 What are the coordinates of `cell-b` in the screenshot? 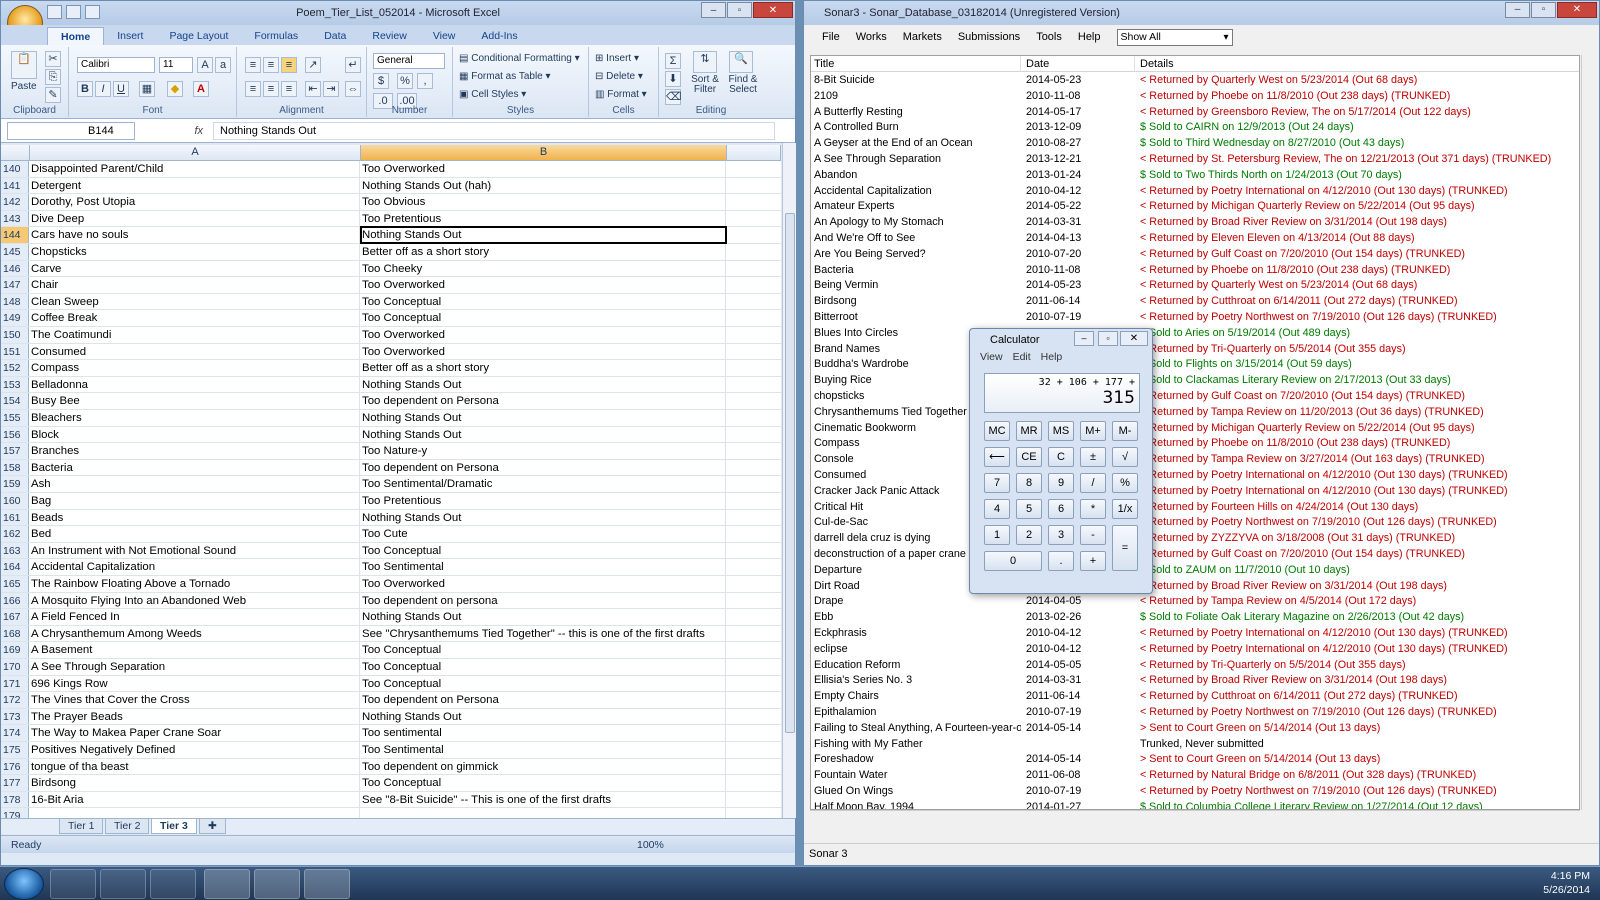 It's located at (543, 813).